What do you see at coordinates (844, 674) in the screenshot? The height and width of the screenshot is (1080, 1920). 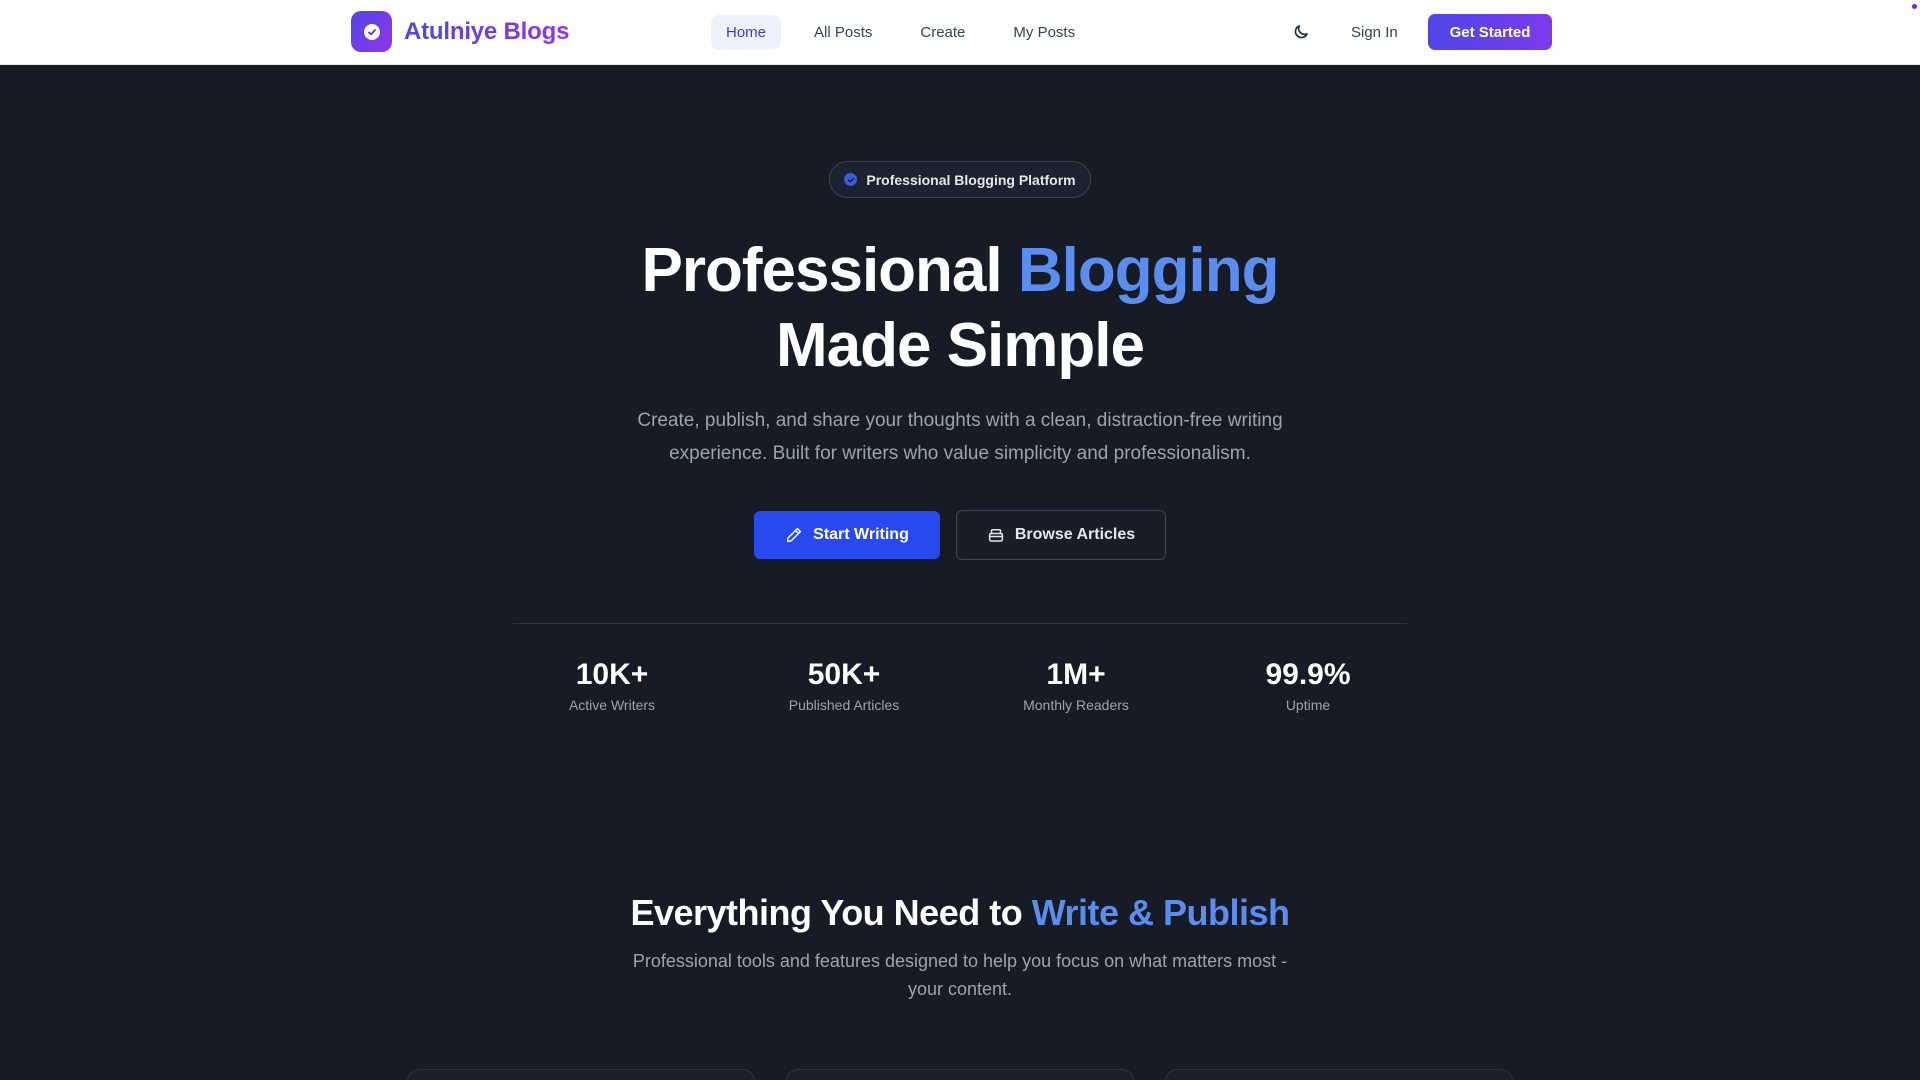 I see `stat-value: 50K+` at bounding box center [844, 674].